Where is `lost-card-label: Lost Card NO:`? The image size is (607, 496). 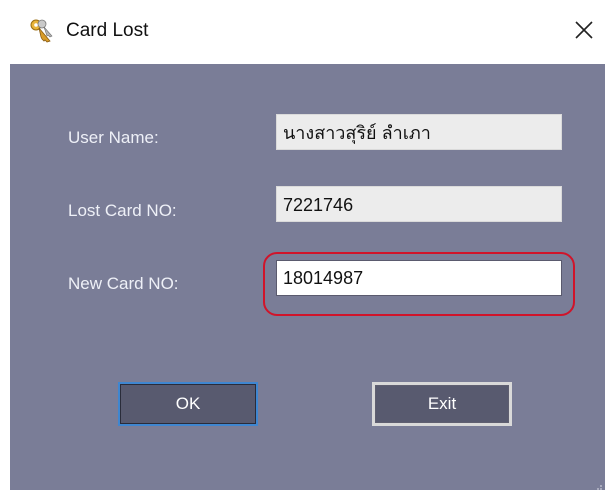
lost-card-label: Lost Card NO: is located at coordinates (122, 210).